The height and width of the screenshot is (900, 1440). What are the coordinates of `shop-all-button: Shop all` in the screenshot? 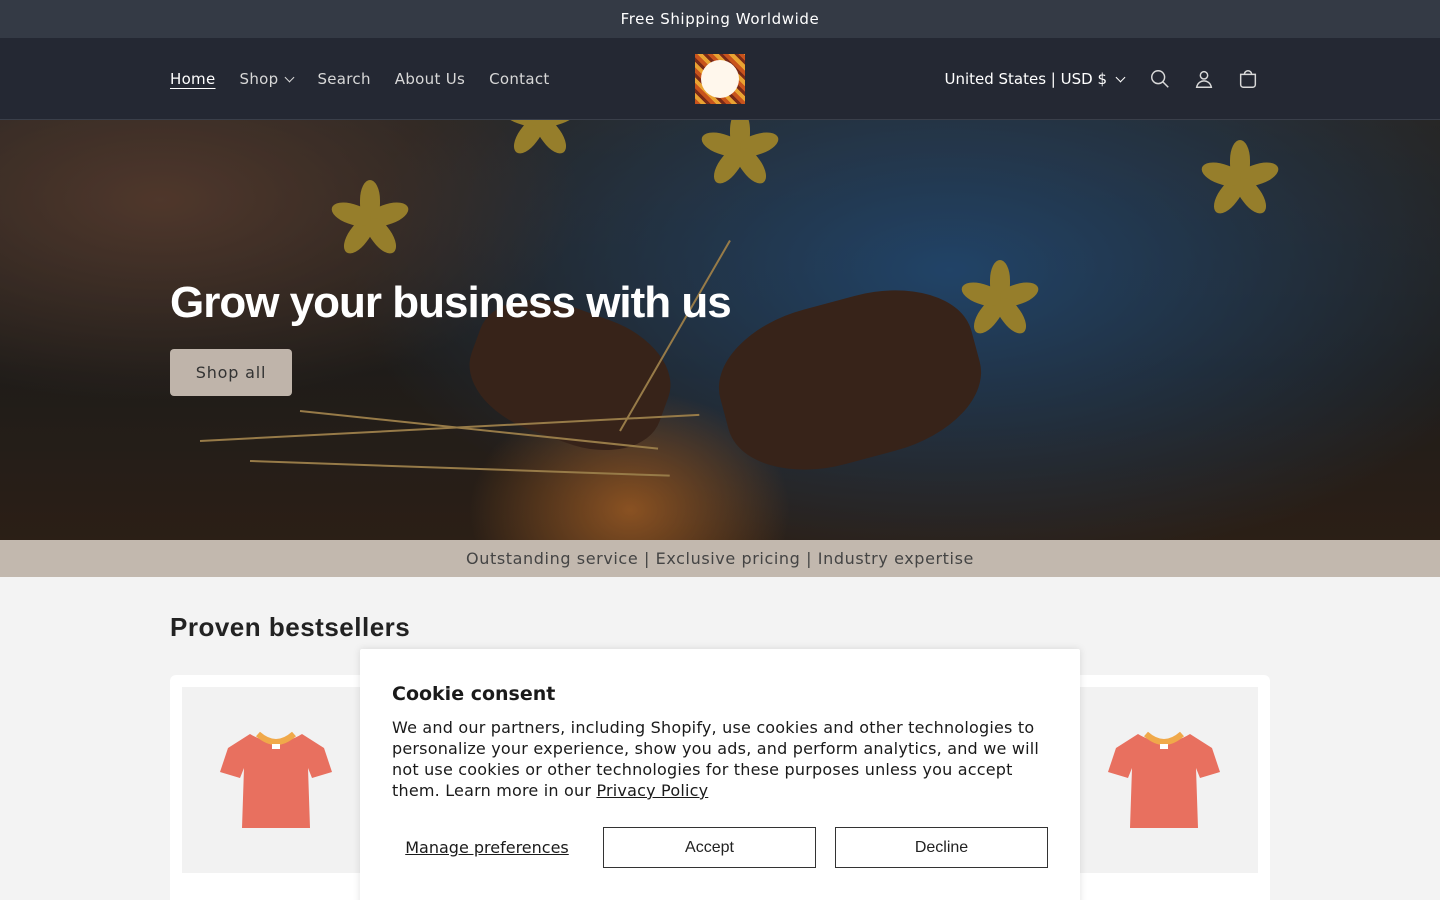 It's located at (231, 372).